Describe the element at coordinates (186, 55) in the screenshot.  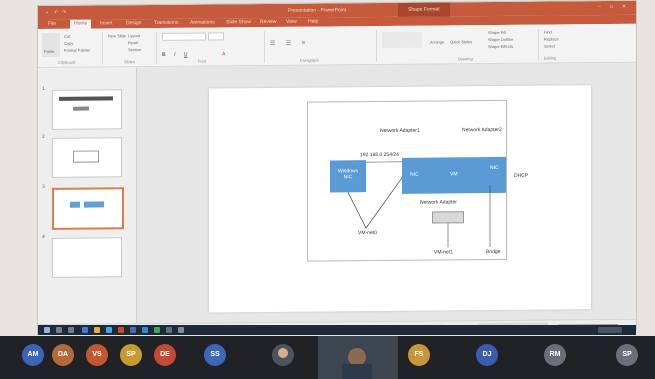
I see `underline-icon: U` at that location.